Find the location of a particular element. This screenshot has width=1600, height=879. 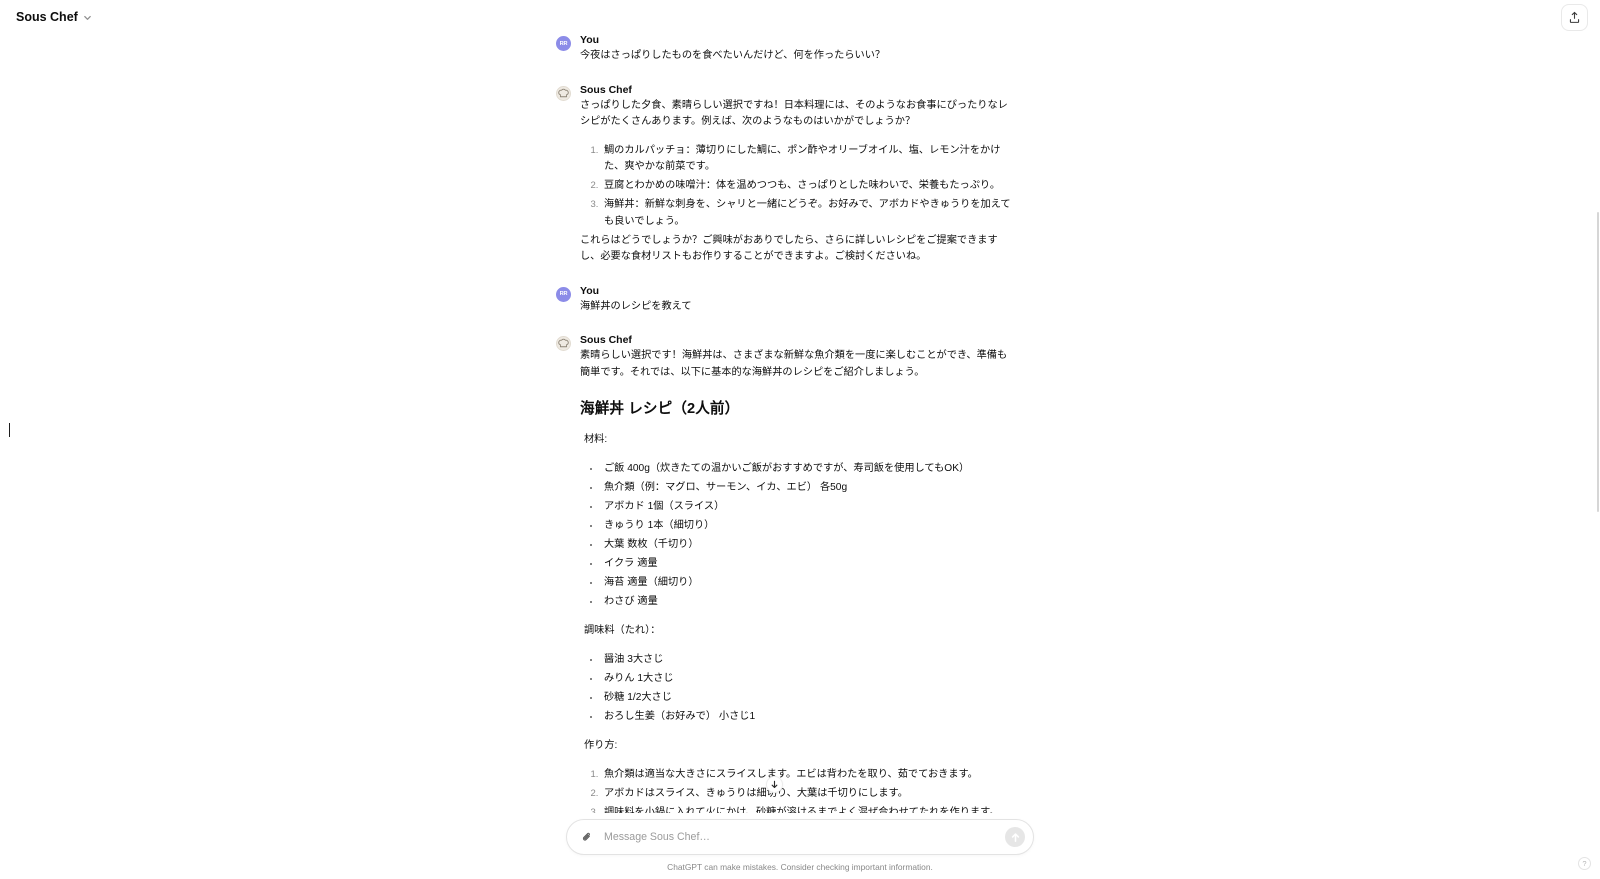

list-item: 海苔 適量（細切り） is located at coordinates (808, 583).